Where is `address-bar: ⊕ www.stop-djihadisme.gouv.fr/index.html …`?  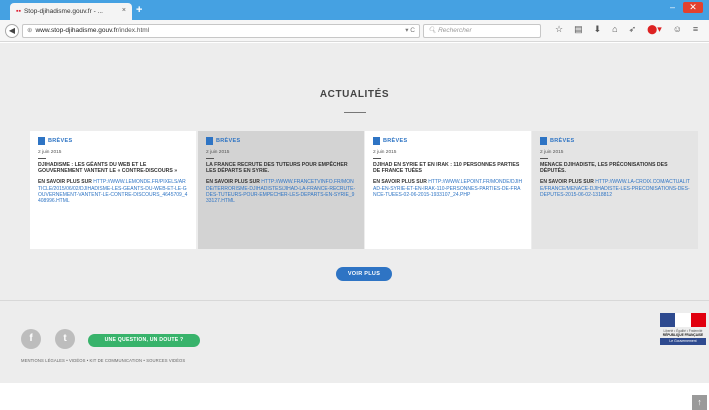 address-bar: ⊕ www.stop-djihadisme.gouv.fr/index.html … is located at coordinates (221, 31).